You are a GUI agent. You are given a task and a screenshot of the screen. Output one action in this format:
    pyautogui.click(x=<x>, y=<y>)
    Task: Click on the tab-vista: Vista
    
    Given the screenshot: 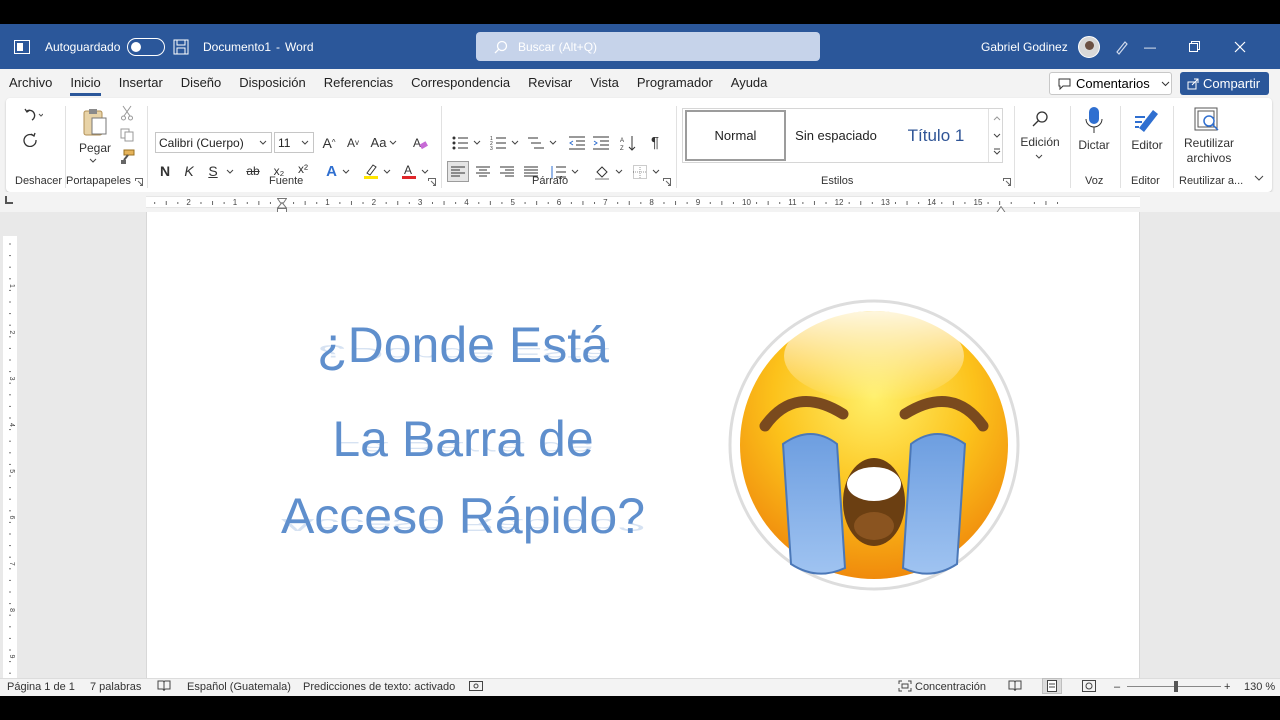 What is the action you would take?
    pyautogui.click(x=604, y=83)
    